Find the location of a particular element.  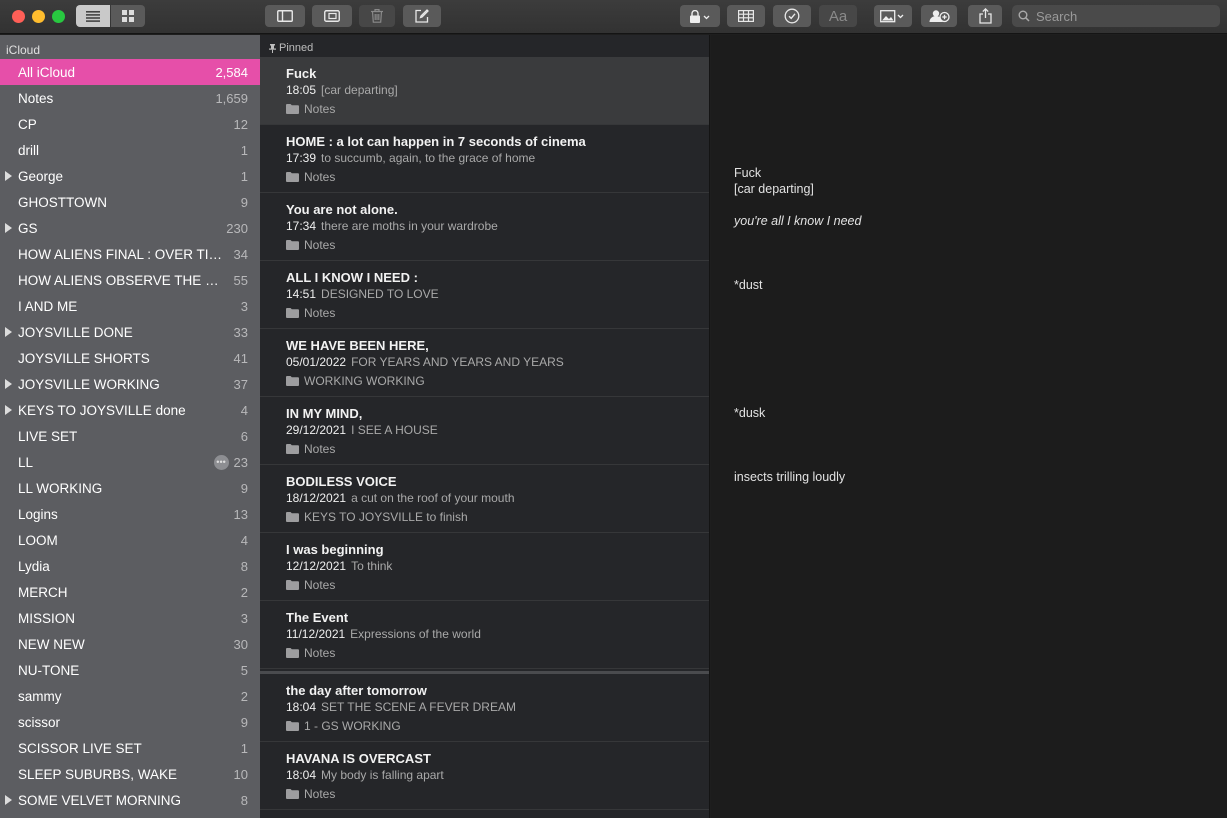

folder-count: 2,584 is located at coordinates (231, 72).